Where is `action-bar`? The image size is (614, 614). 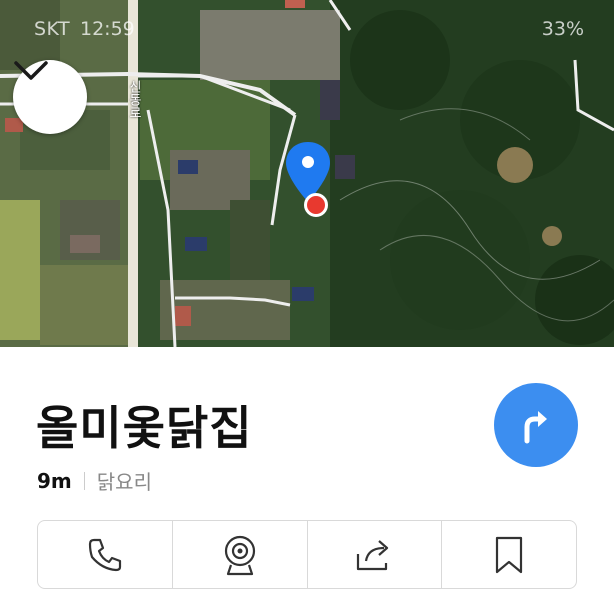
action-bar is located at coordinates (307, 554).